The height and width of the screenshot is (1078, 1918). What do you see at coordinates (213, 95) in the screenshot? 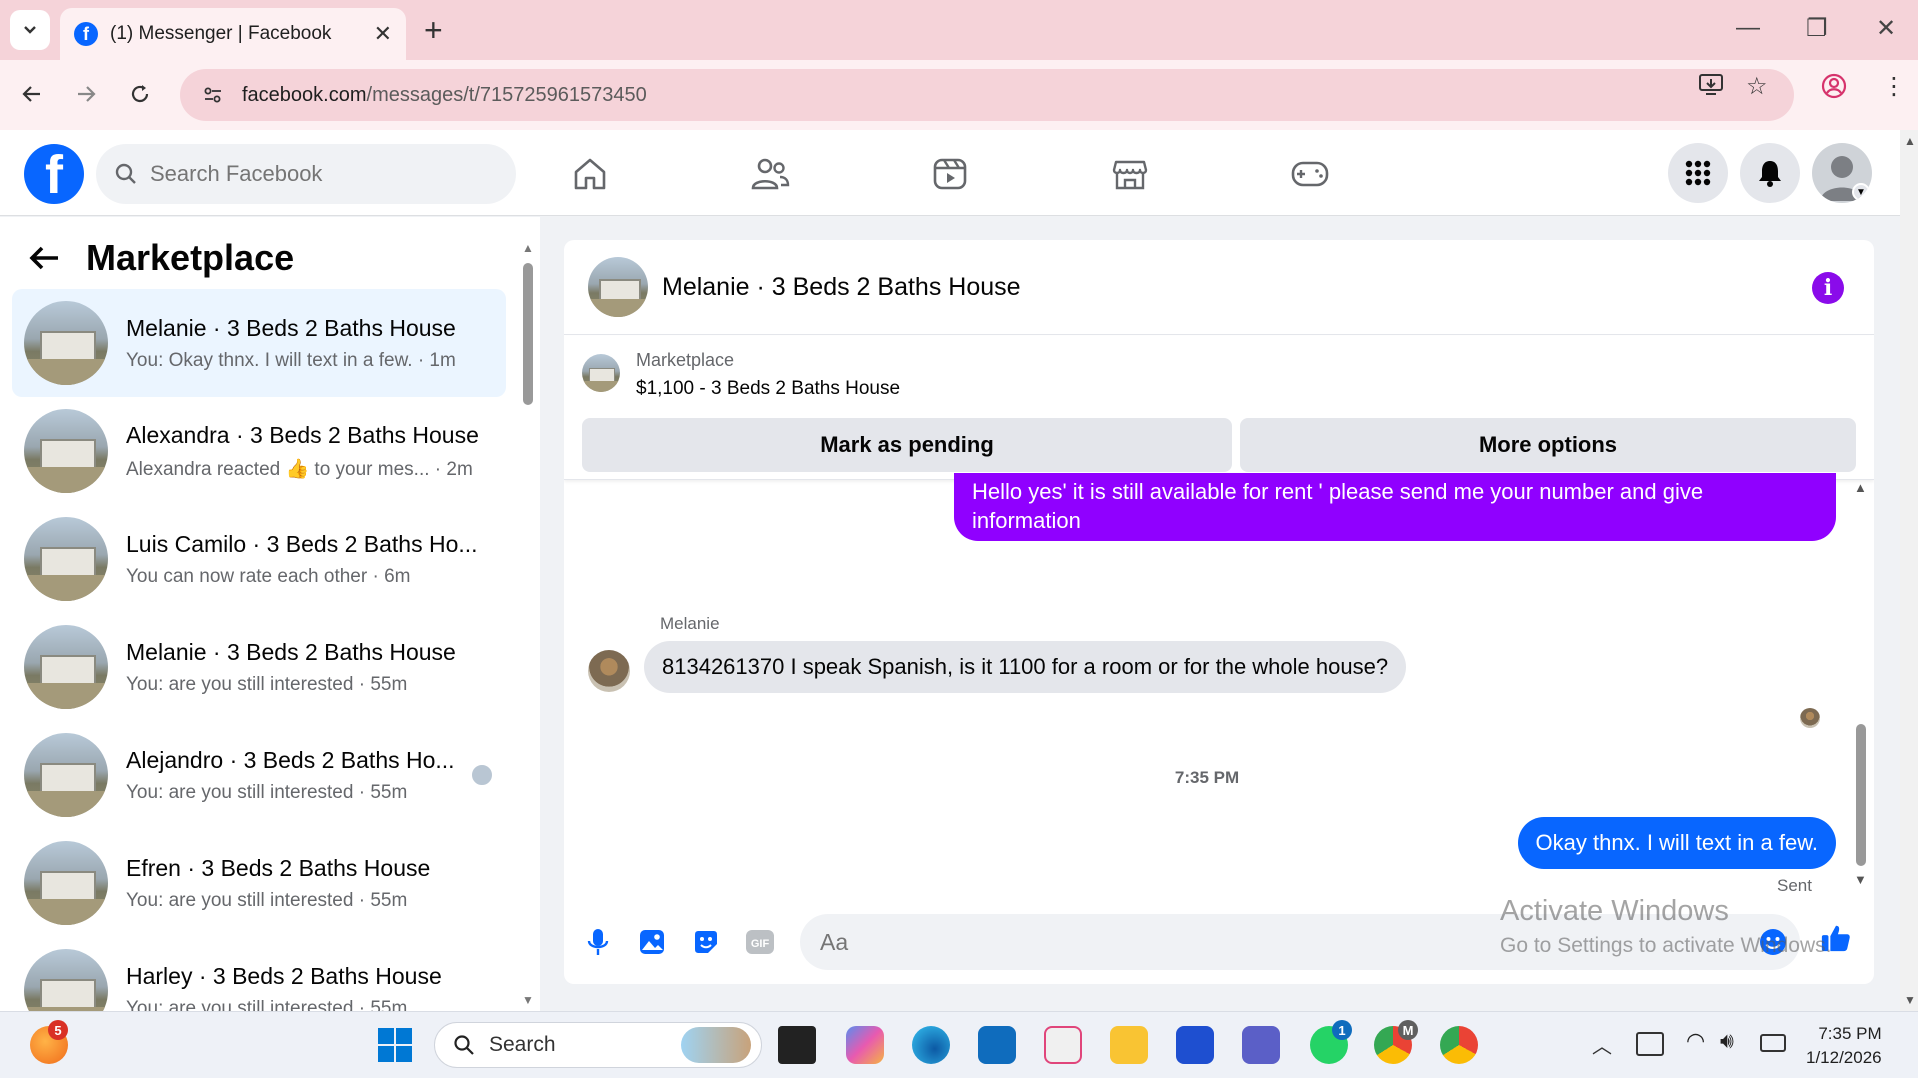
I see `site-info-icon` at bounding box center [213, 95].